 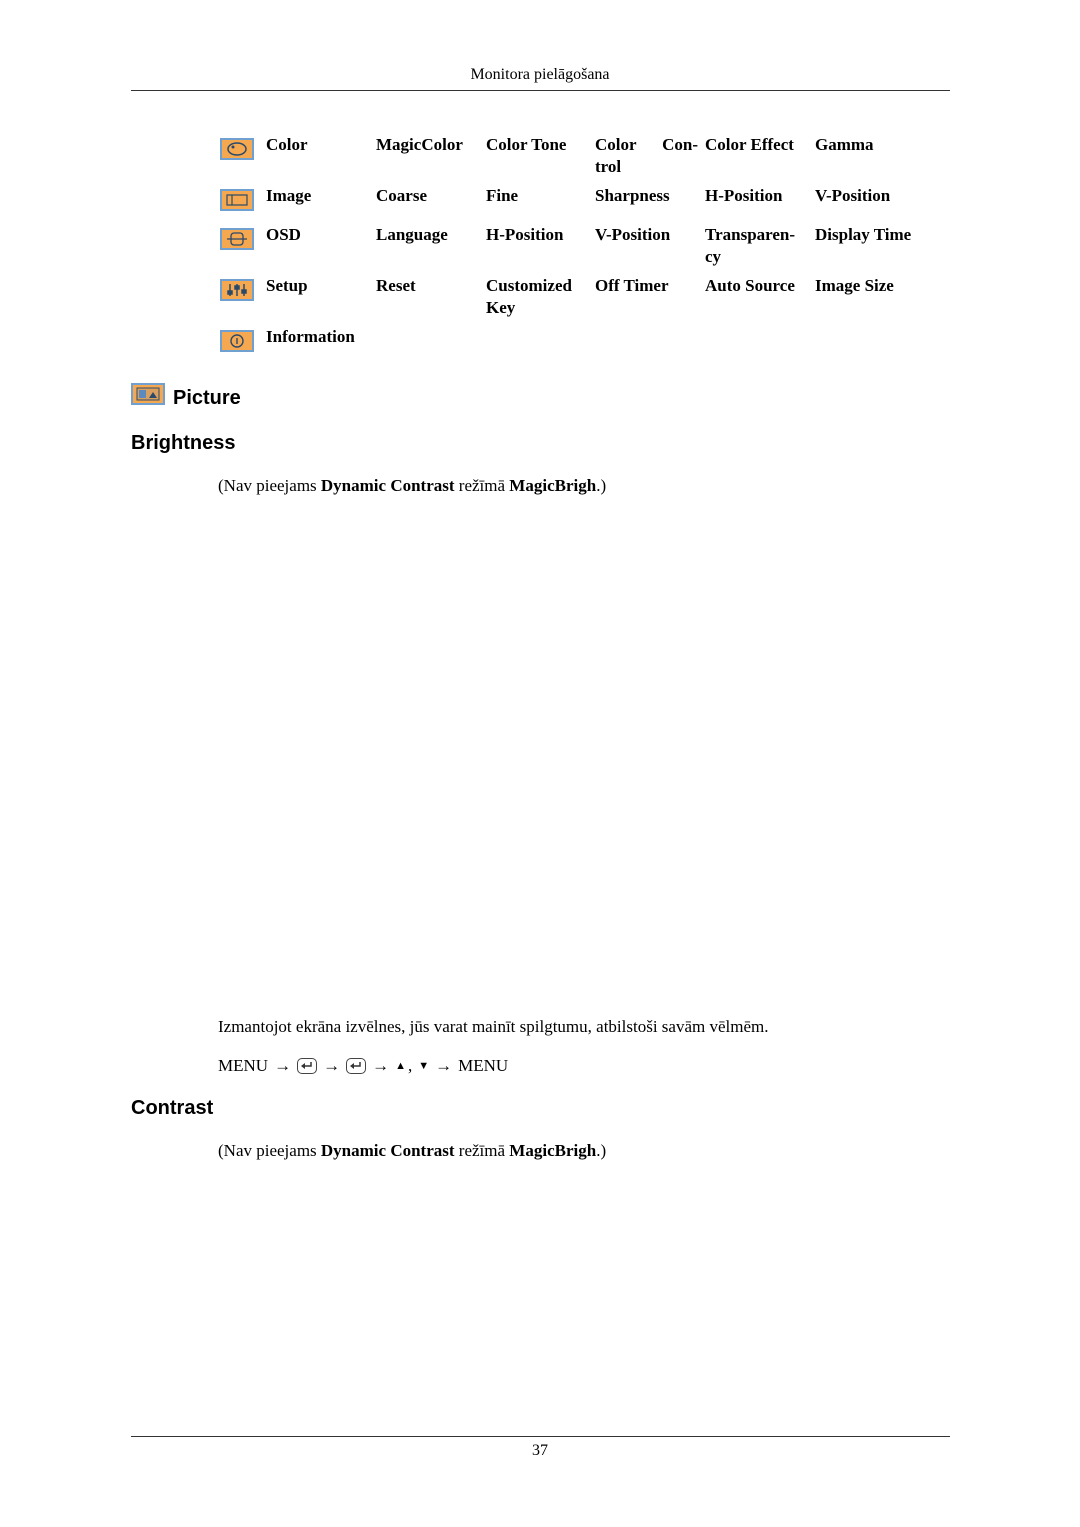 What do you see at coordinates (750, 285) in the screenshot?
I see `menu-subitem: Auto Source` at bounding box center [750, 285].